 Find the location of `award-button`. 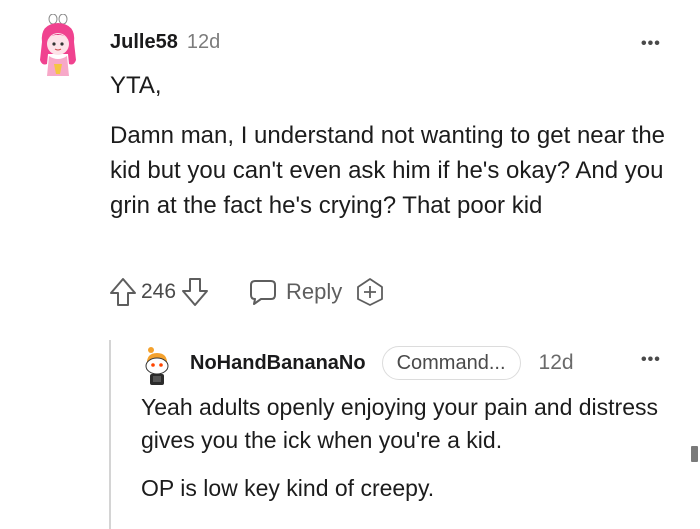

award-button is located at coordinates (370, 292).